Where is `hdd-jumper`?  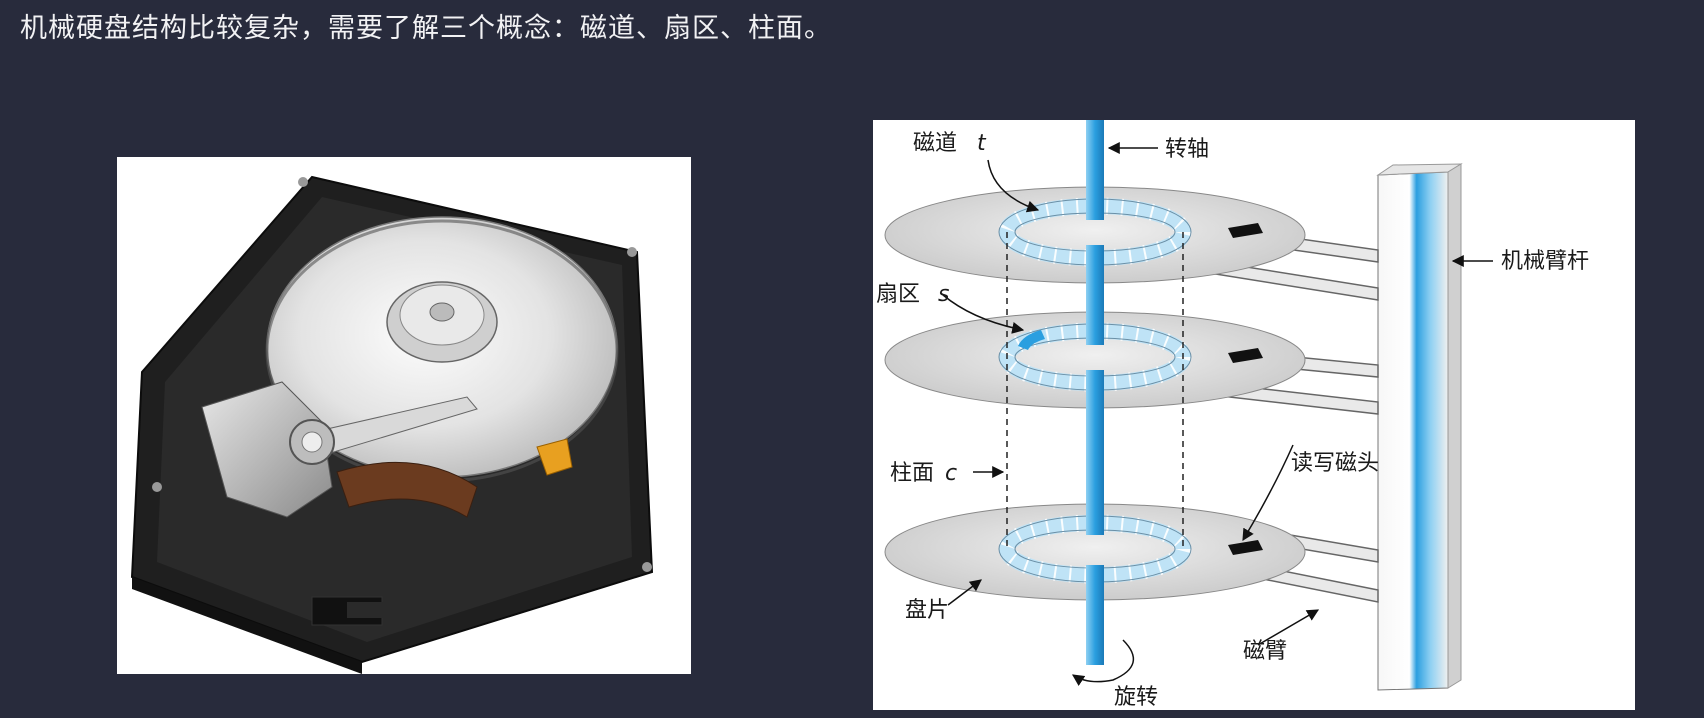 hdd-jumper is located at coordinates (367, 610).